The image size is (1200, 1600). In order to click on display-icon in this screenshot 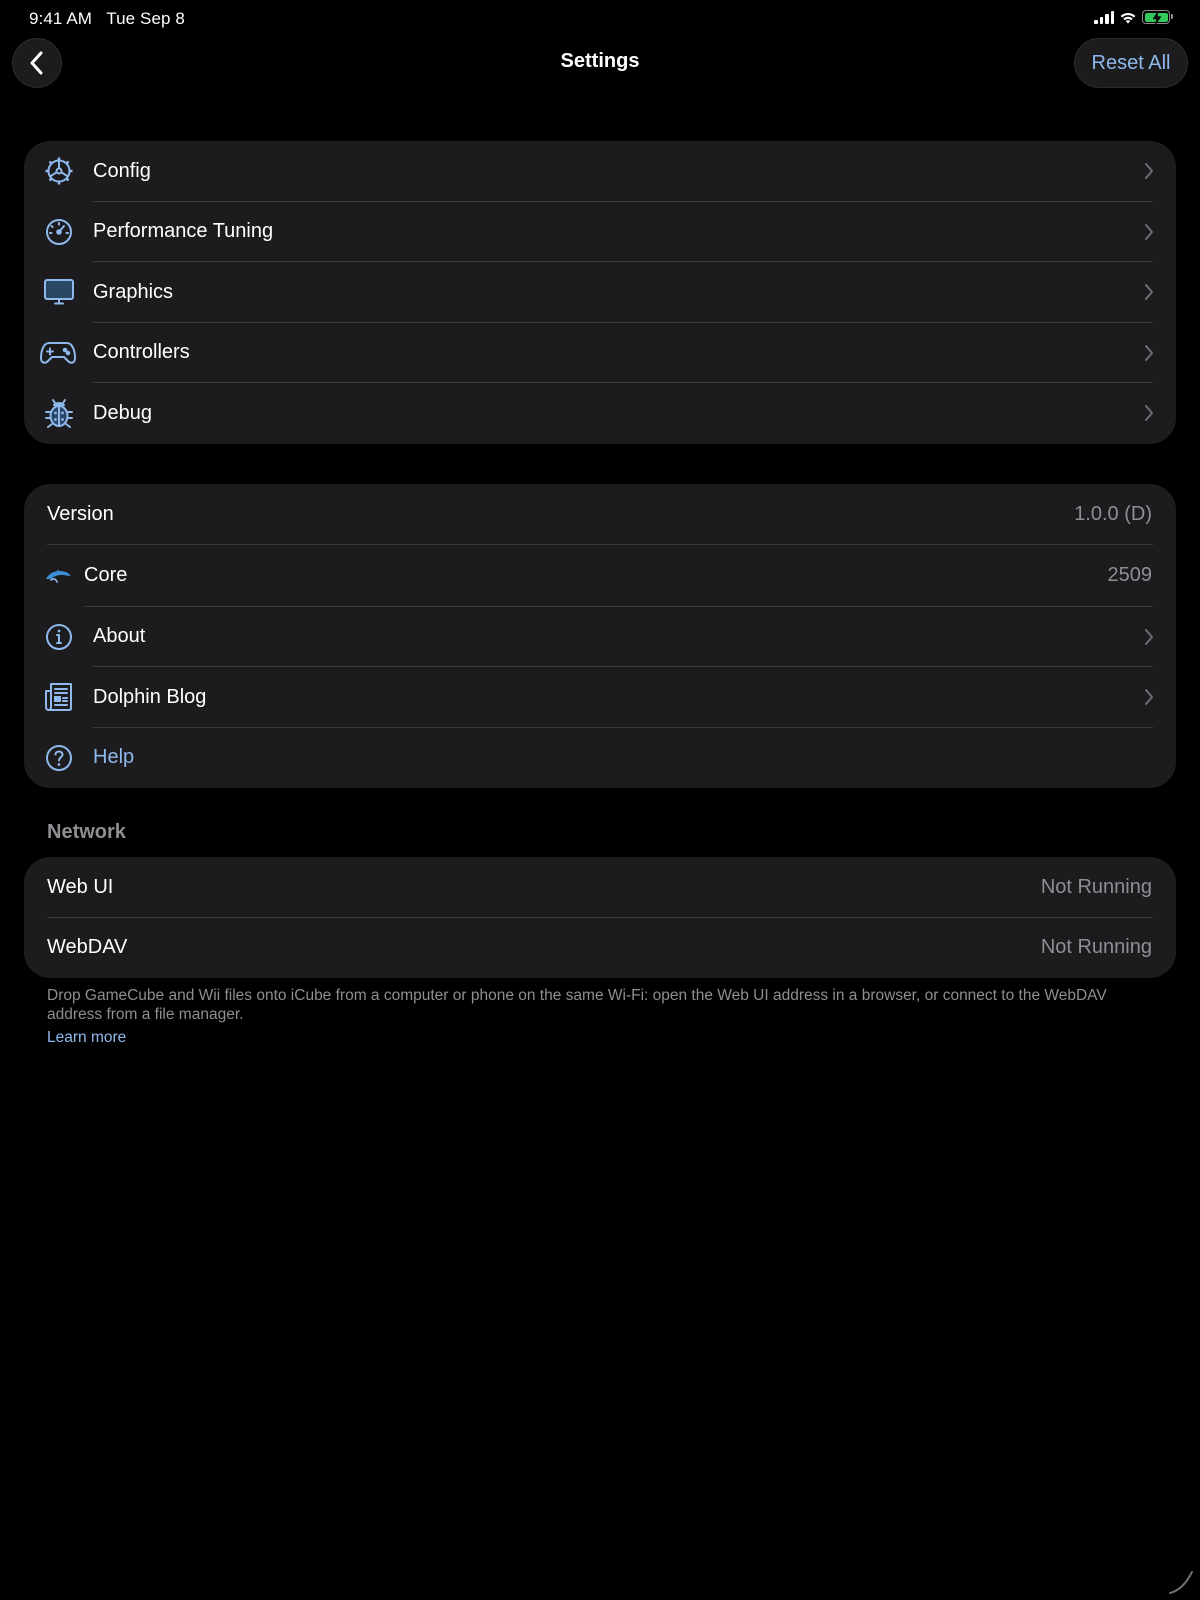, I will do `click(59, 292)`.